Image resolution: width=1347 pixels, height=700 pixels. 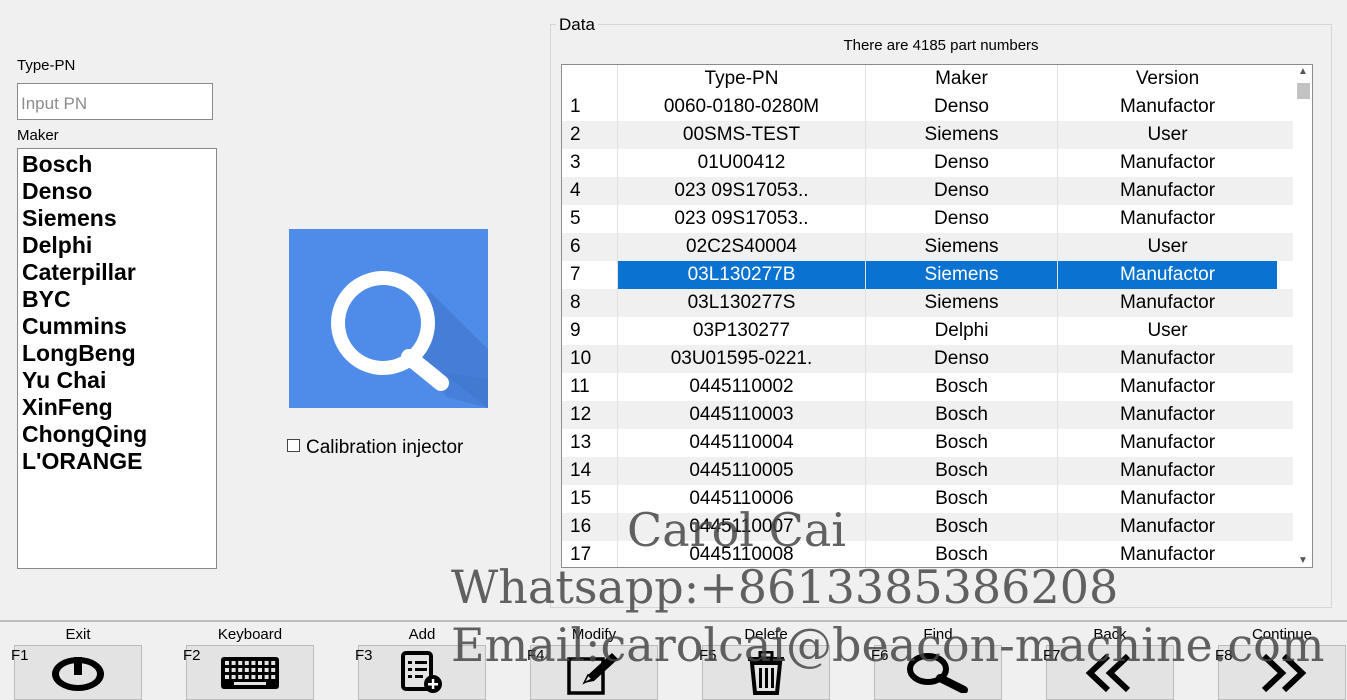 What do you see at coordinates (581, 498) in the screenshot?
I see `row-index: 15` at bounding box center [581, 498].